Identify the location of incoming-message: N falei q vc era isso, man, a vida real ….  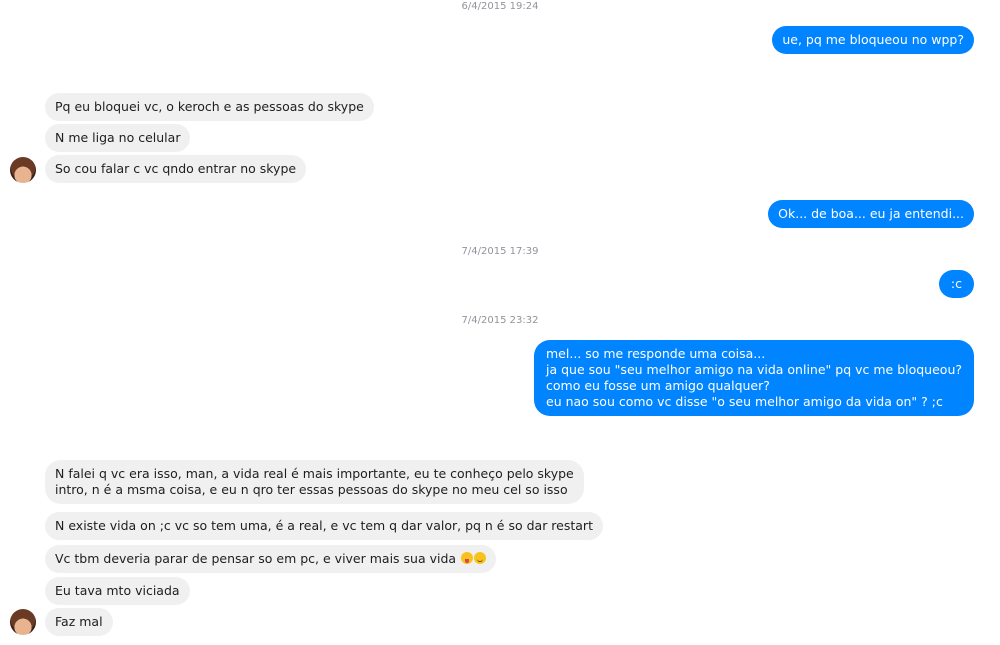
(314, 482).